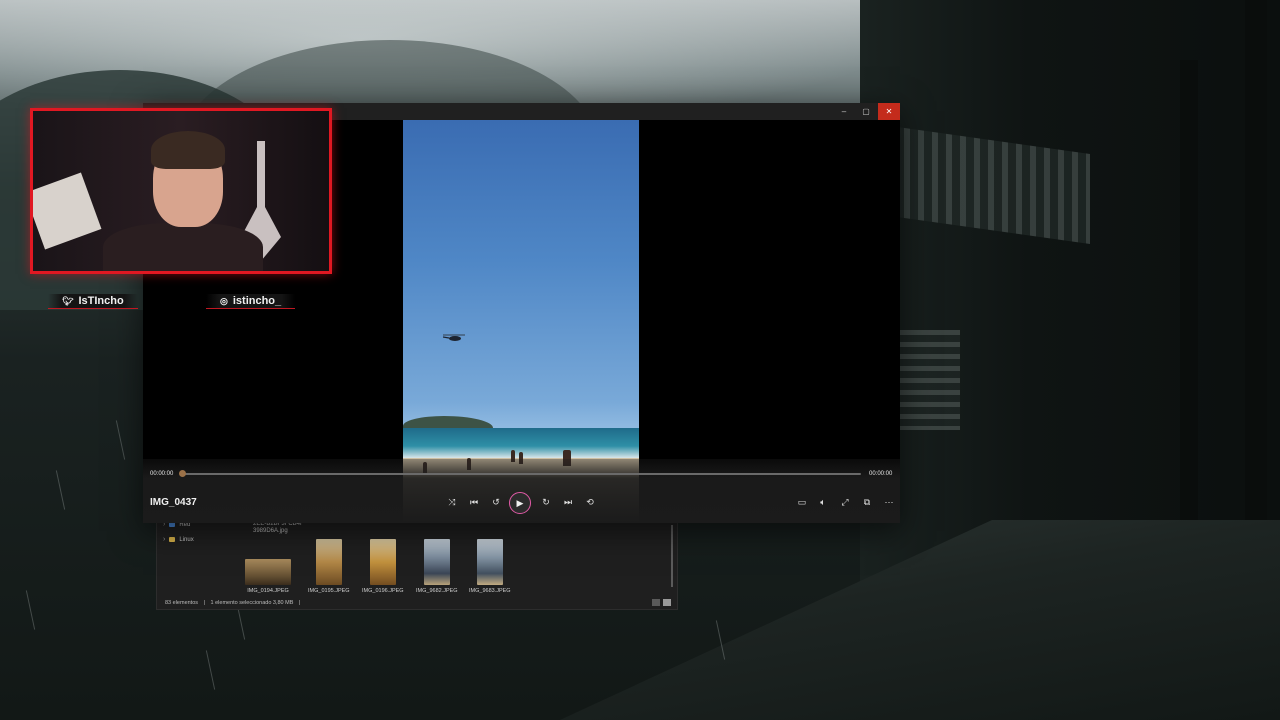 Image resolution: width=1280 pixels, height=720 pixels. What do you see at coordinates (270, 531) in the screenshot?
I see `file-name-line: 3989D6A.jpg` at bounding box center [270, 531].